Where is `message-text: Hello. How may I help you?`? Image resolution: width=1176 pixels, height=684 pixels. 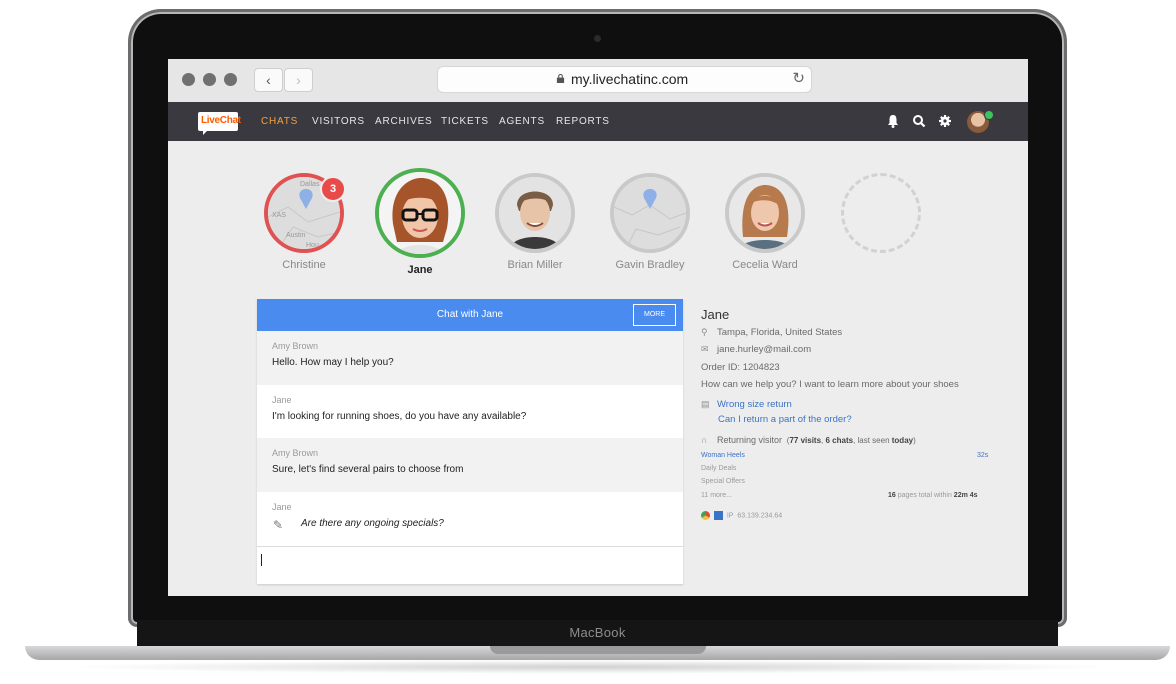
message-text: Hello. How may I help you? is located at coordinates (333, 362).